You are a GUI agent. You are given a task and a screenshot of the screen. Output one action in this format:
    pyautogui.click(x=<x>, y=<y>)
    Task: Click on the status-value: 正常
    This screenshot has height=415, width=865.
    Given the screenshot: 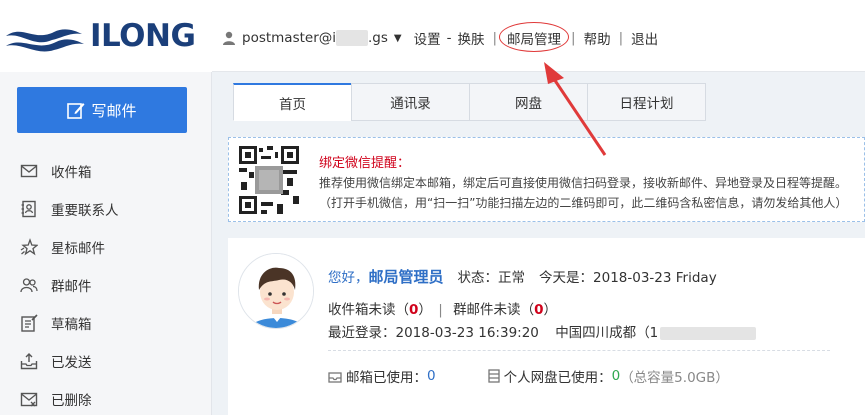 What is the action you would take?
    pyautogui.click(x=512, y=278)
    